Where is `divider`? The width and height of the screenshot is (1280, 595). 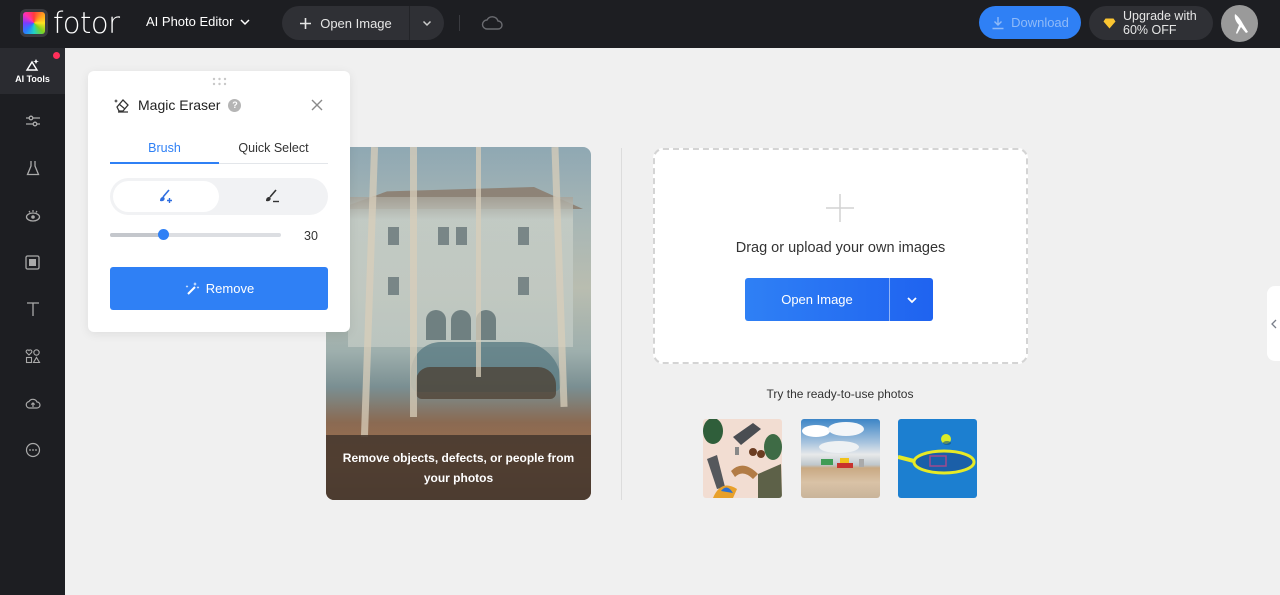 divider is located at coordinates (459, 23).